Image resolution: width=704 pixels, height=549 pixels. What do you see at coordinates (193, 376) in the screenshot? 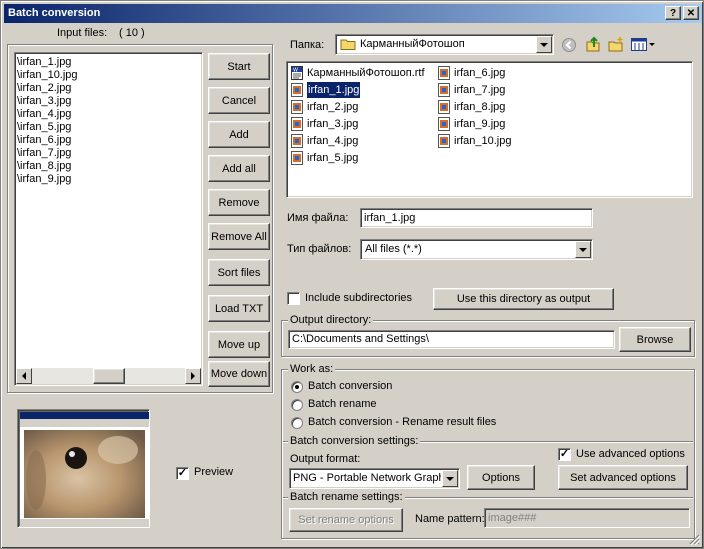
I see `scroll-right-button` at bounding box center [193, 376].